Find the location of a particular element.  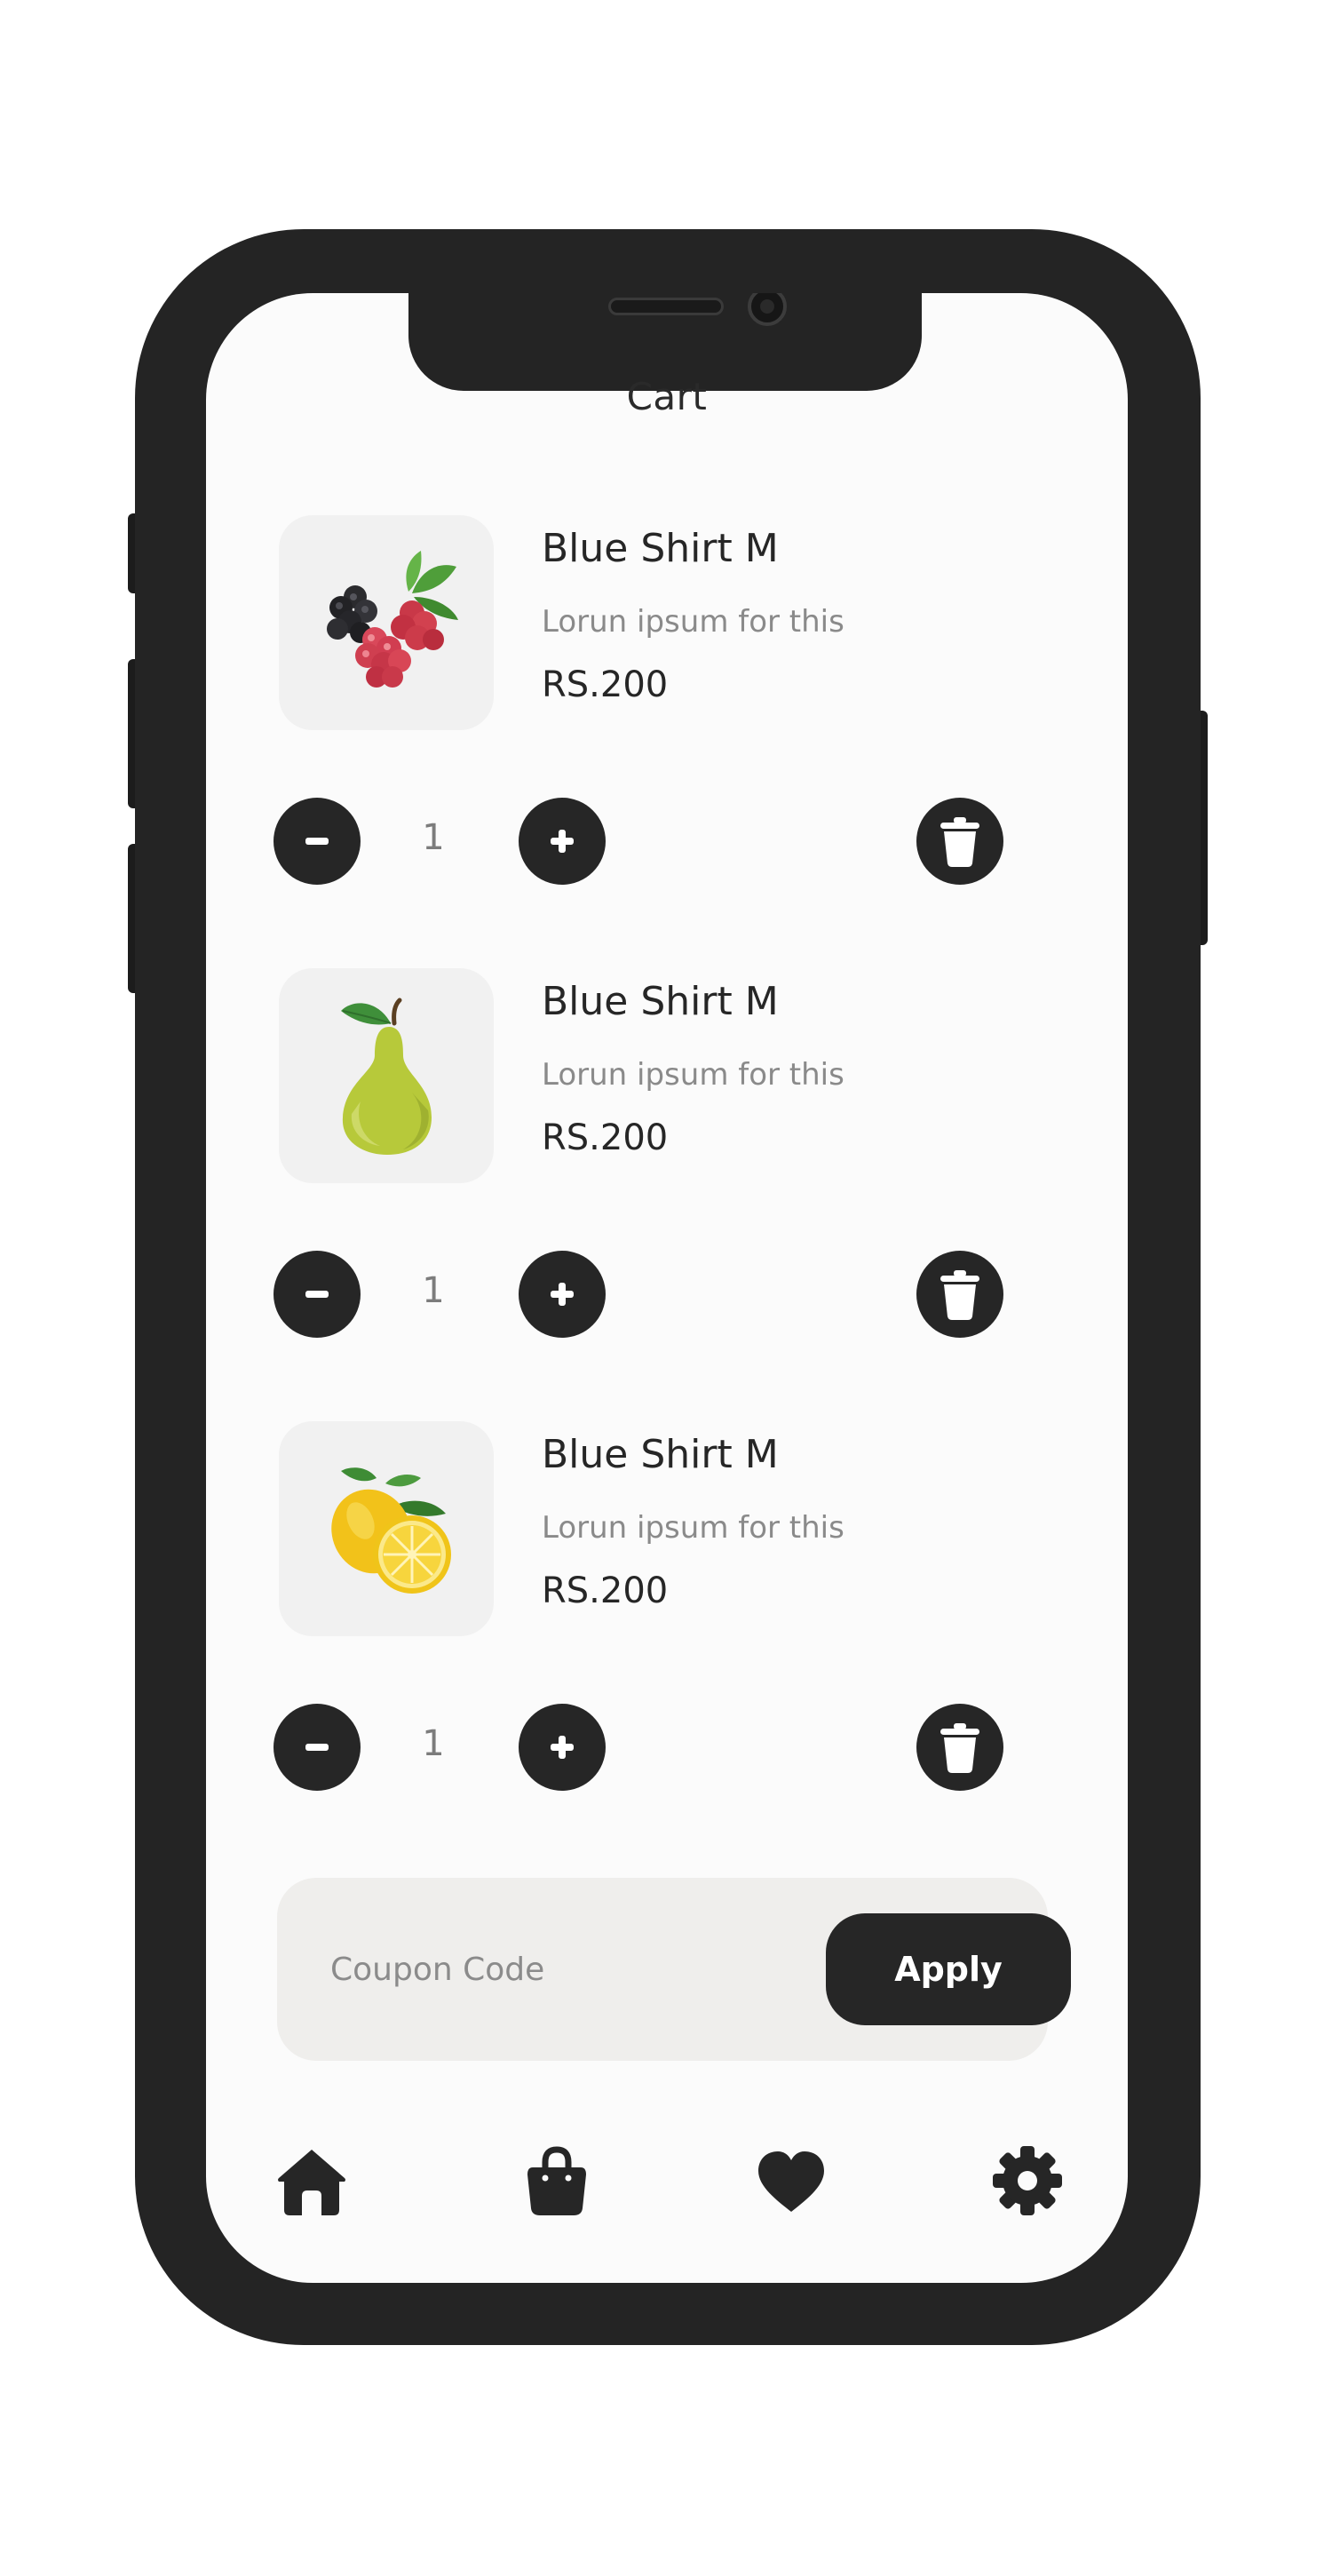

nav-cart is located at coordinates (557, 2181).